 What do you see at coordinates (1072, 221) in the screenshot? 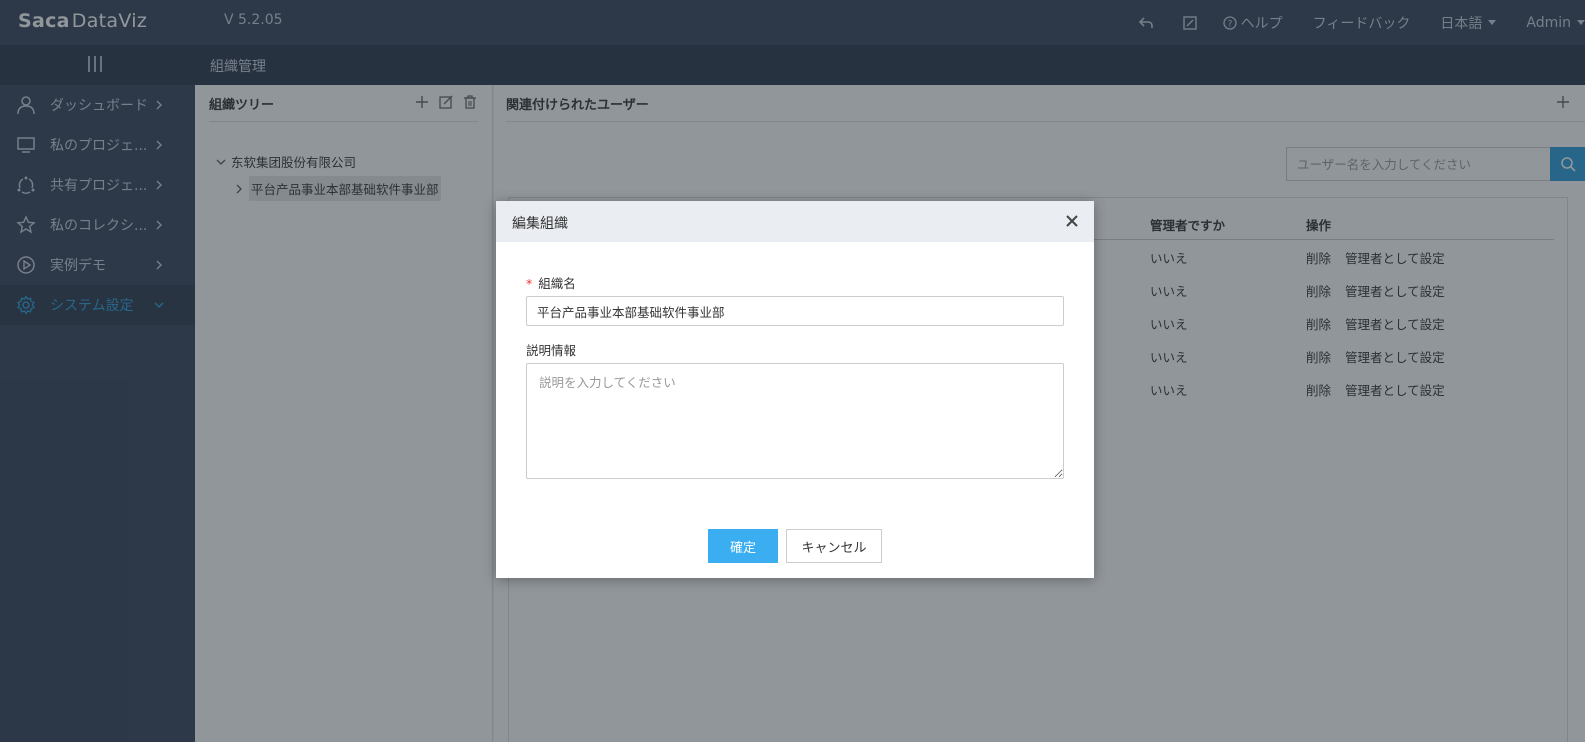
I see `close-icon` at bounding box center [1072, 221].